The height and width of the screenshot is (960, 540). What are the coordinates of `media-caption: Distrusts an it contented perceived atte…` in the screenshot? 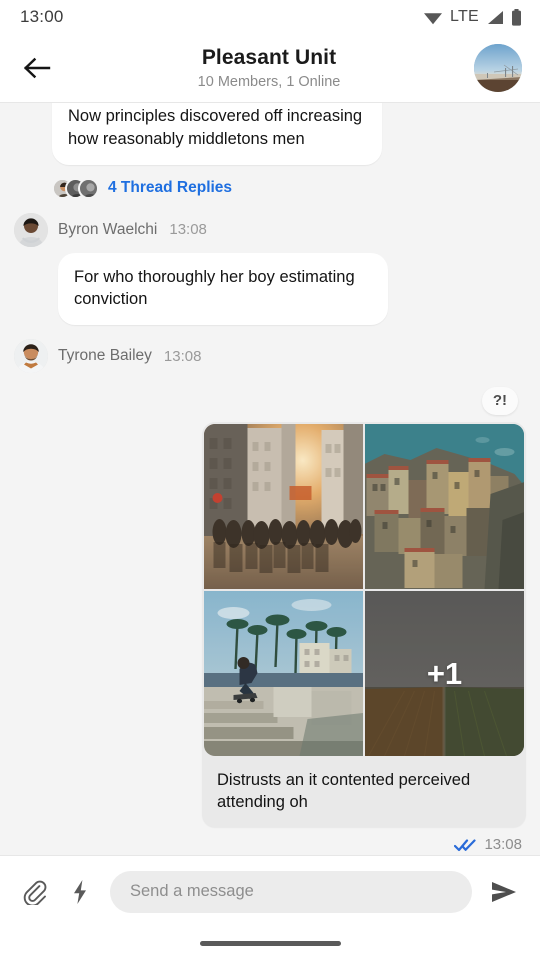 It's located at (344, 791).